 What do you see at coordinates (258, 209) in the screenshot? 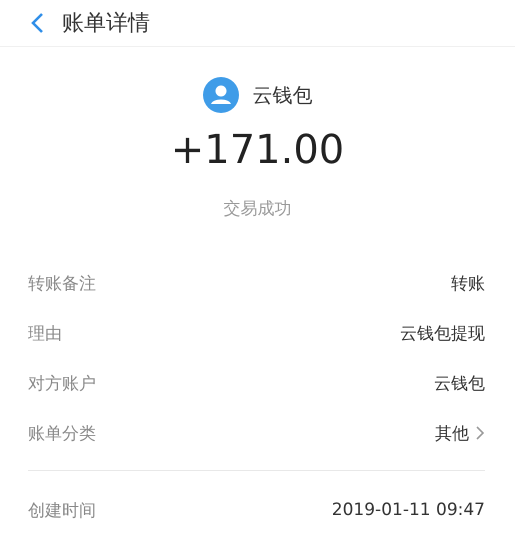
I see `transaction-status: 交易成功` at bounding box center [258, 209].